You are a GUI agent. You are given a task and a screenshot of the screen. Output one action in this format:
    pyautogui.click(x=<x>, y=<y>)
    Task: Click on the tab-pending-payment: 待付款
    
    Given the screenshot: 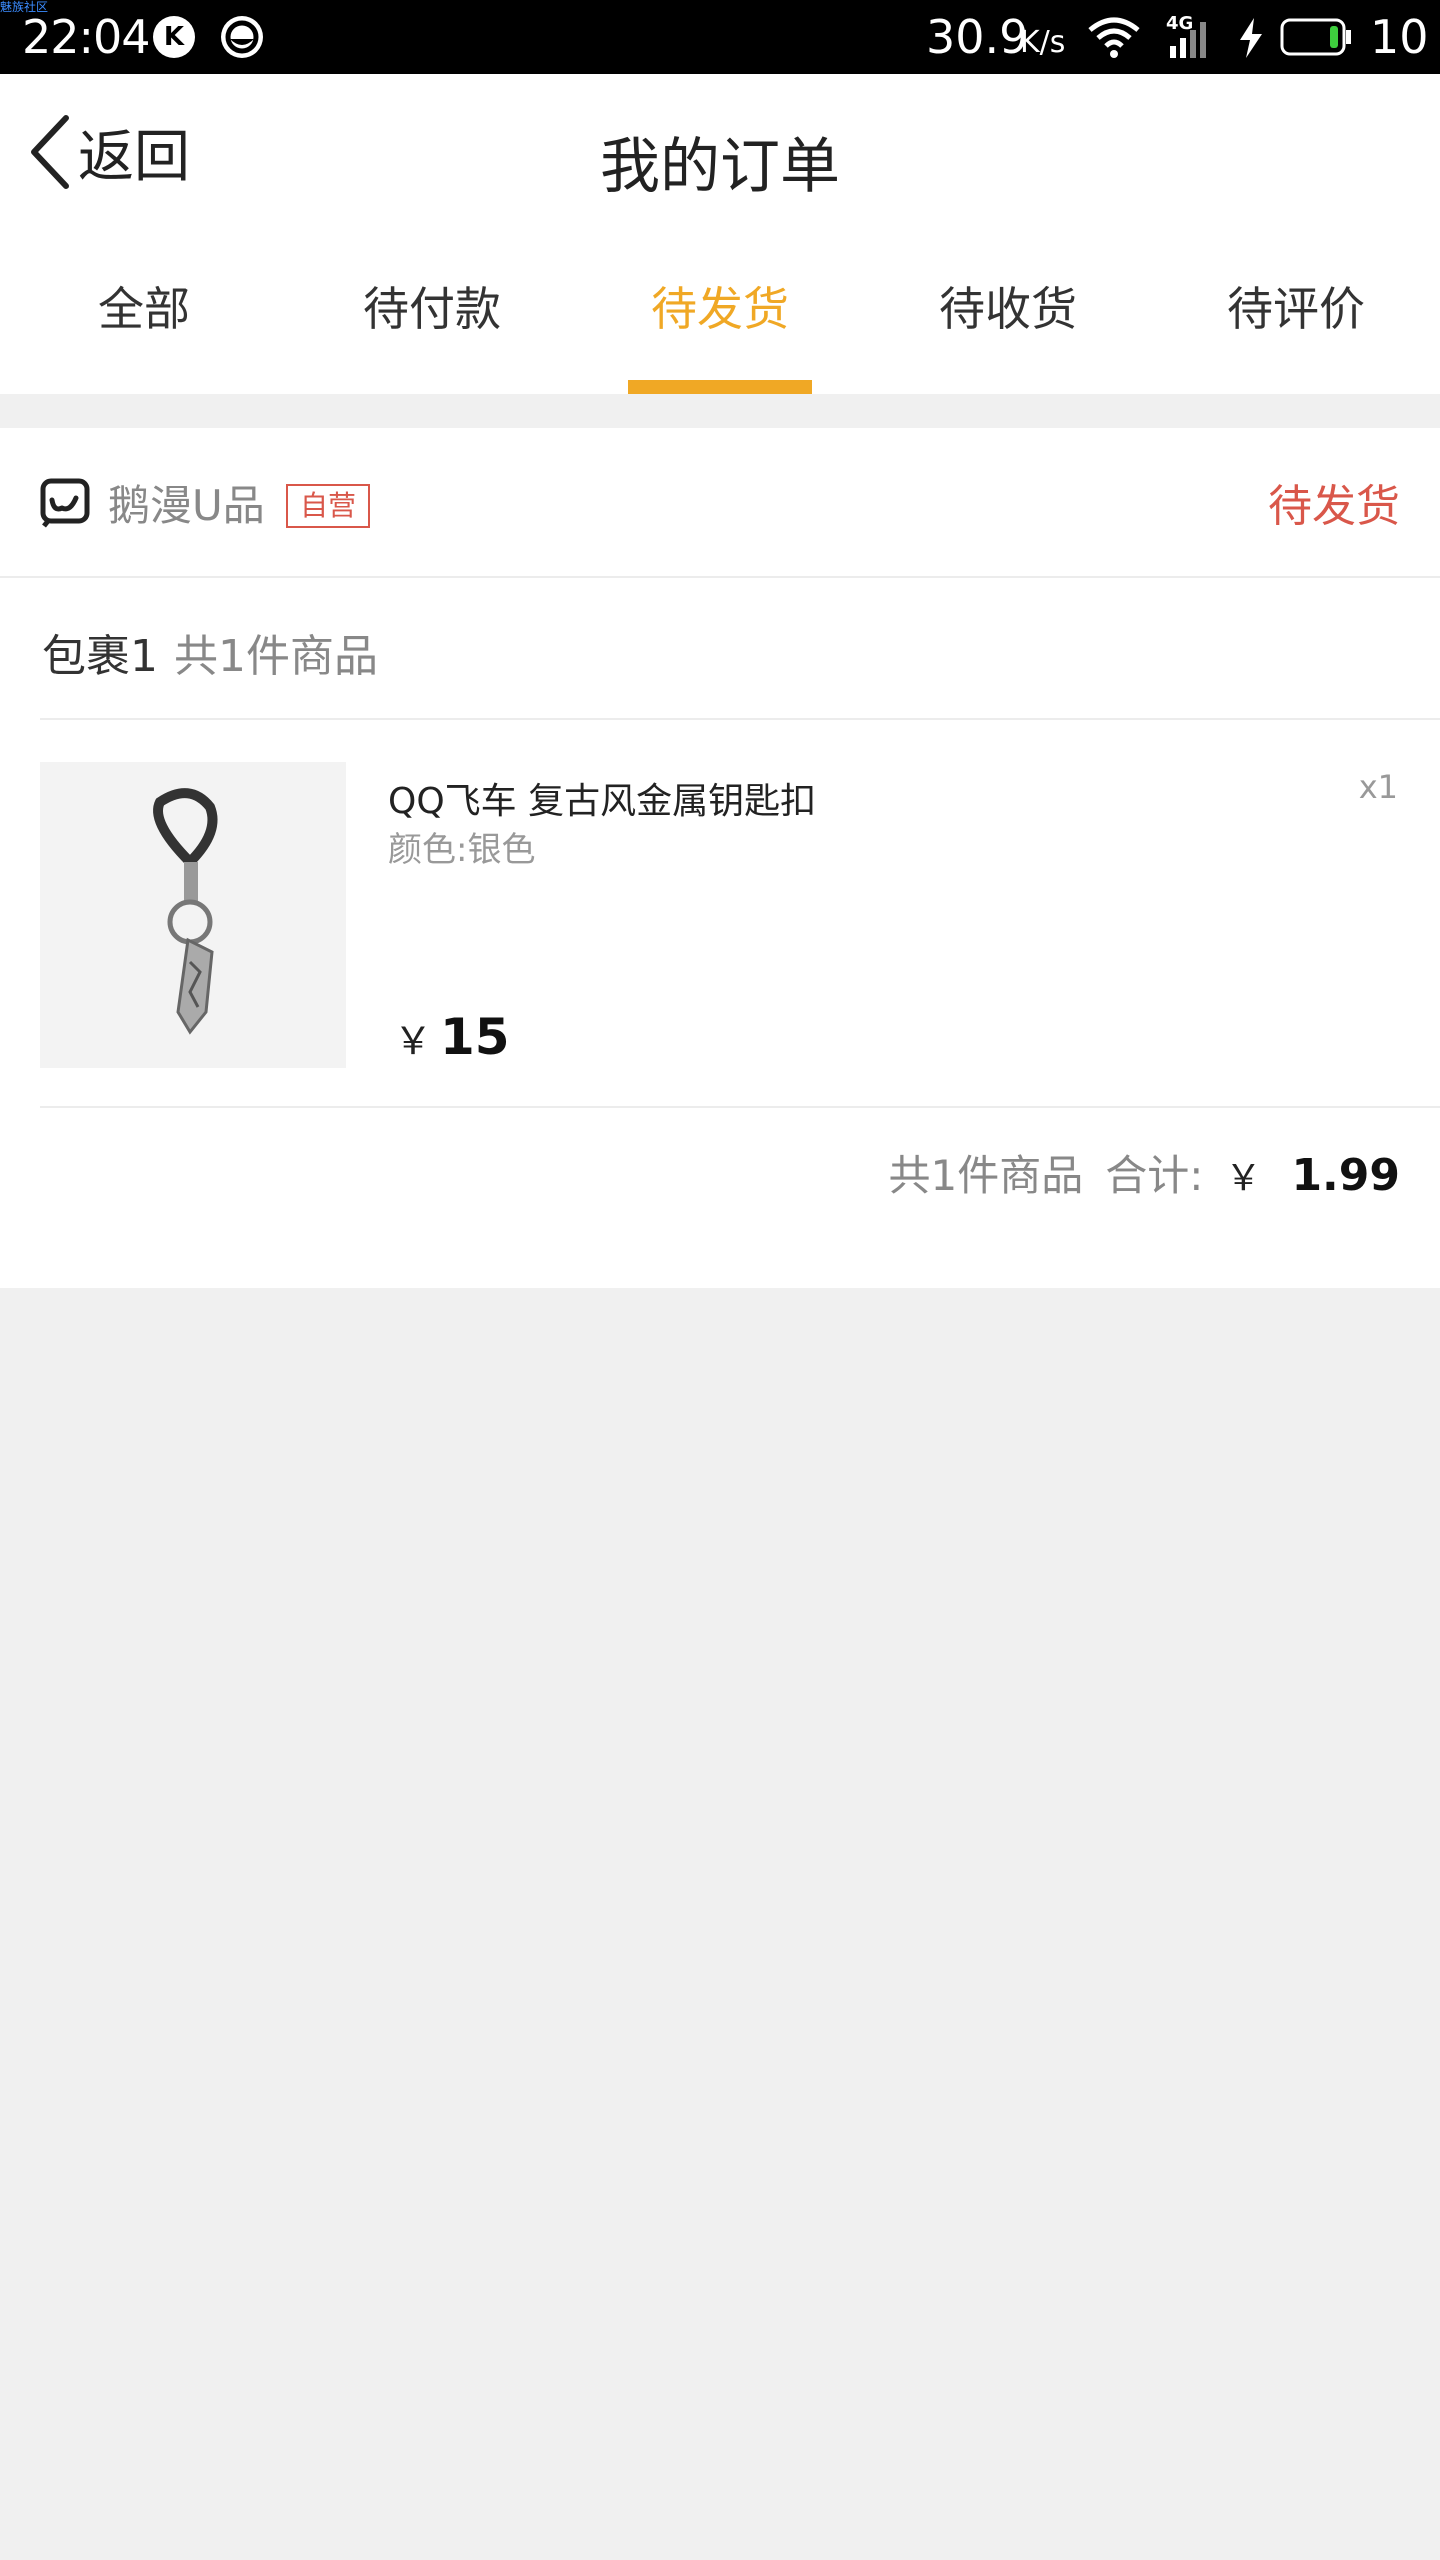 What is the action you would take?
    pyautogui.click(x=432, y=319)
    